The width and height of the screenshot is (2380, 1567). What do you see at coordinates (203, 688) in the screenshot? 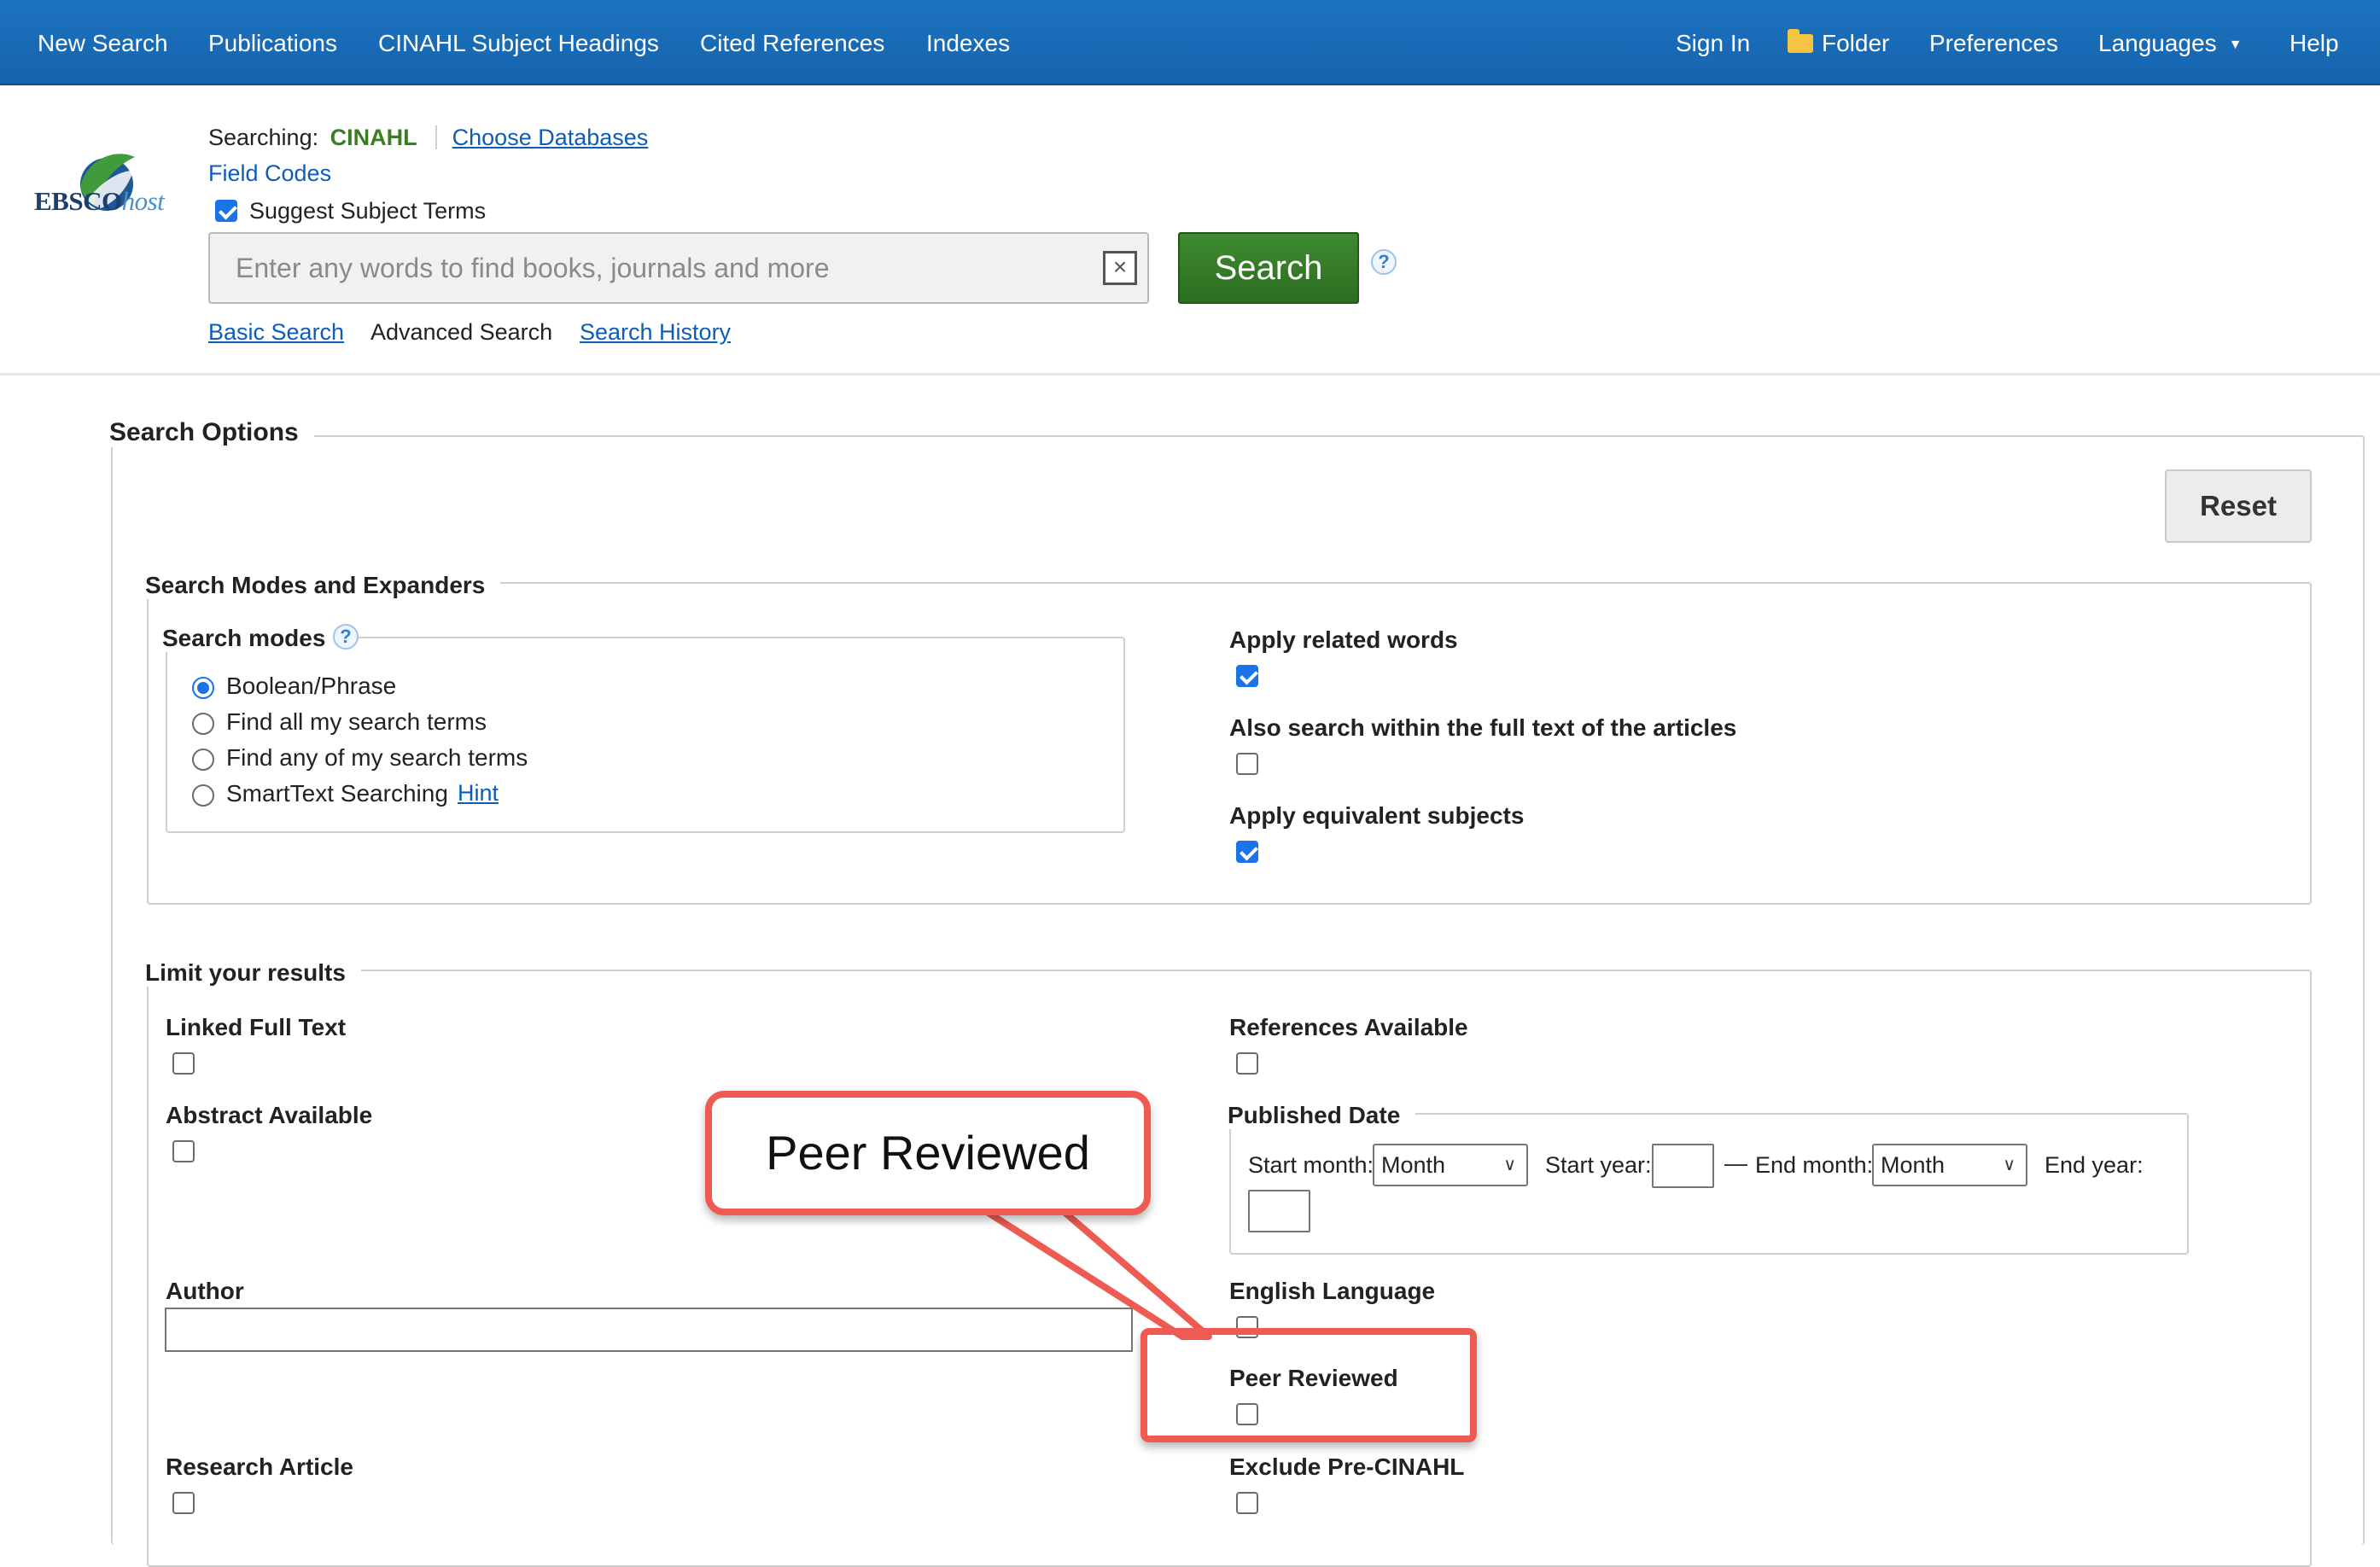
I see `radio-boolean-phrase` at bounding box center [203, 688].